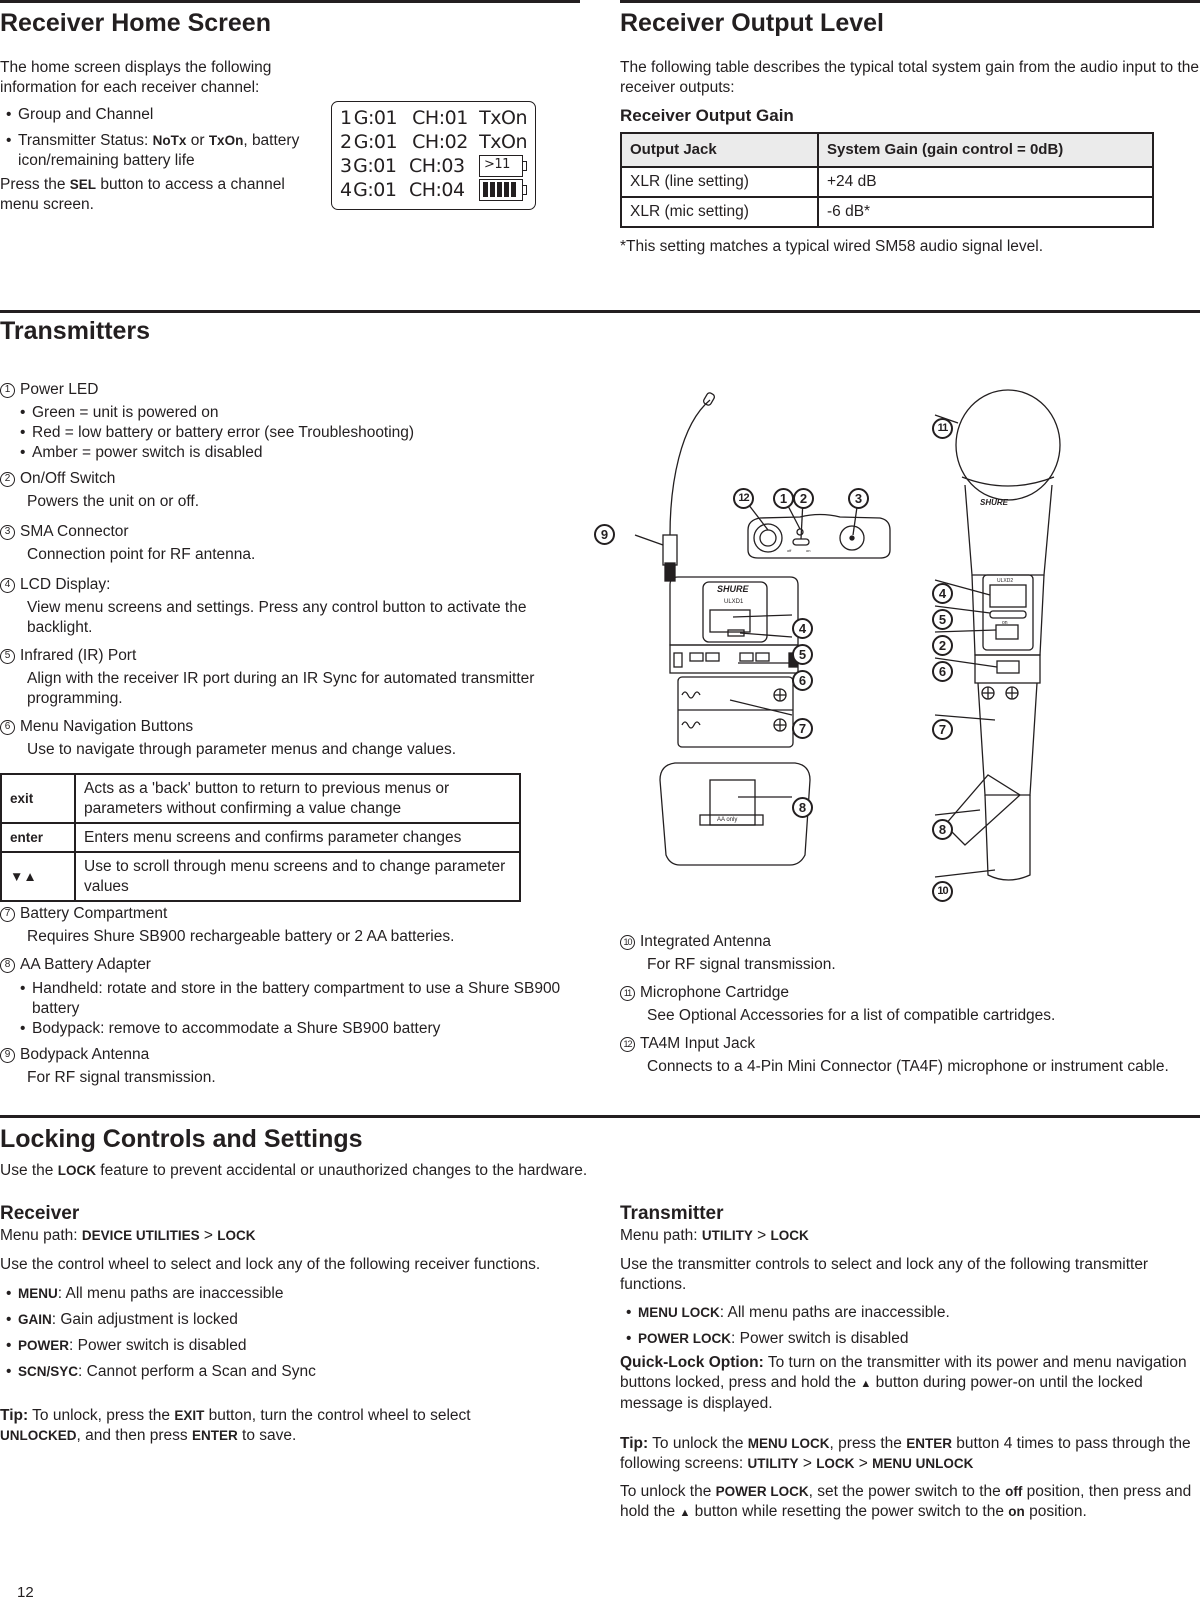  I want to click on list-item: SCN/SYC: Cannot perform a Scan and Sync, so click(292, 1372).